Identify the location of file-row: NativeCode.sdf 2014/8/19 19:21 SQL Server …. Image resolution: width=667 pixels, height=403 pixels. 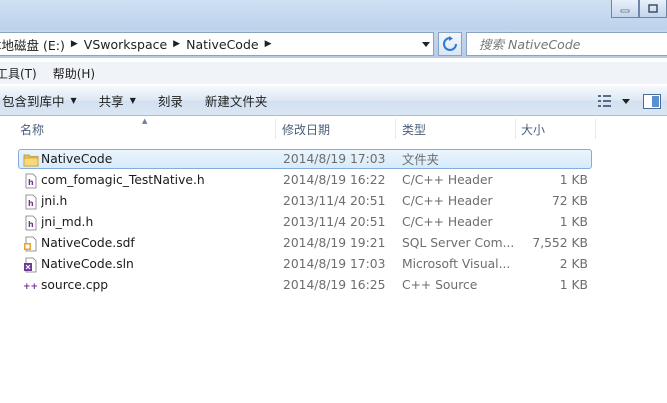
(305, 243).